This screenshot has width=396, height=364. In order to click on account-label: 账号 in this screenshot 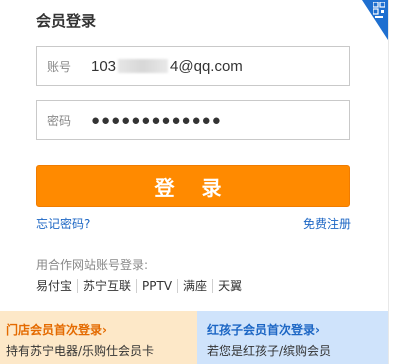, I will do `click(59, 66)`.